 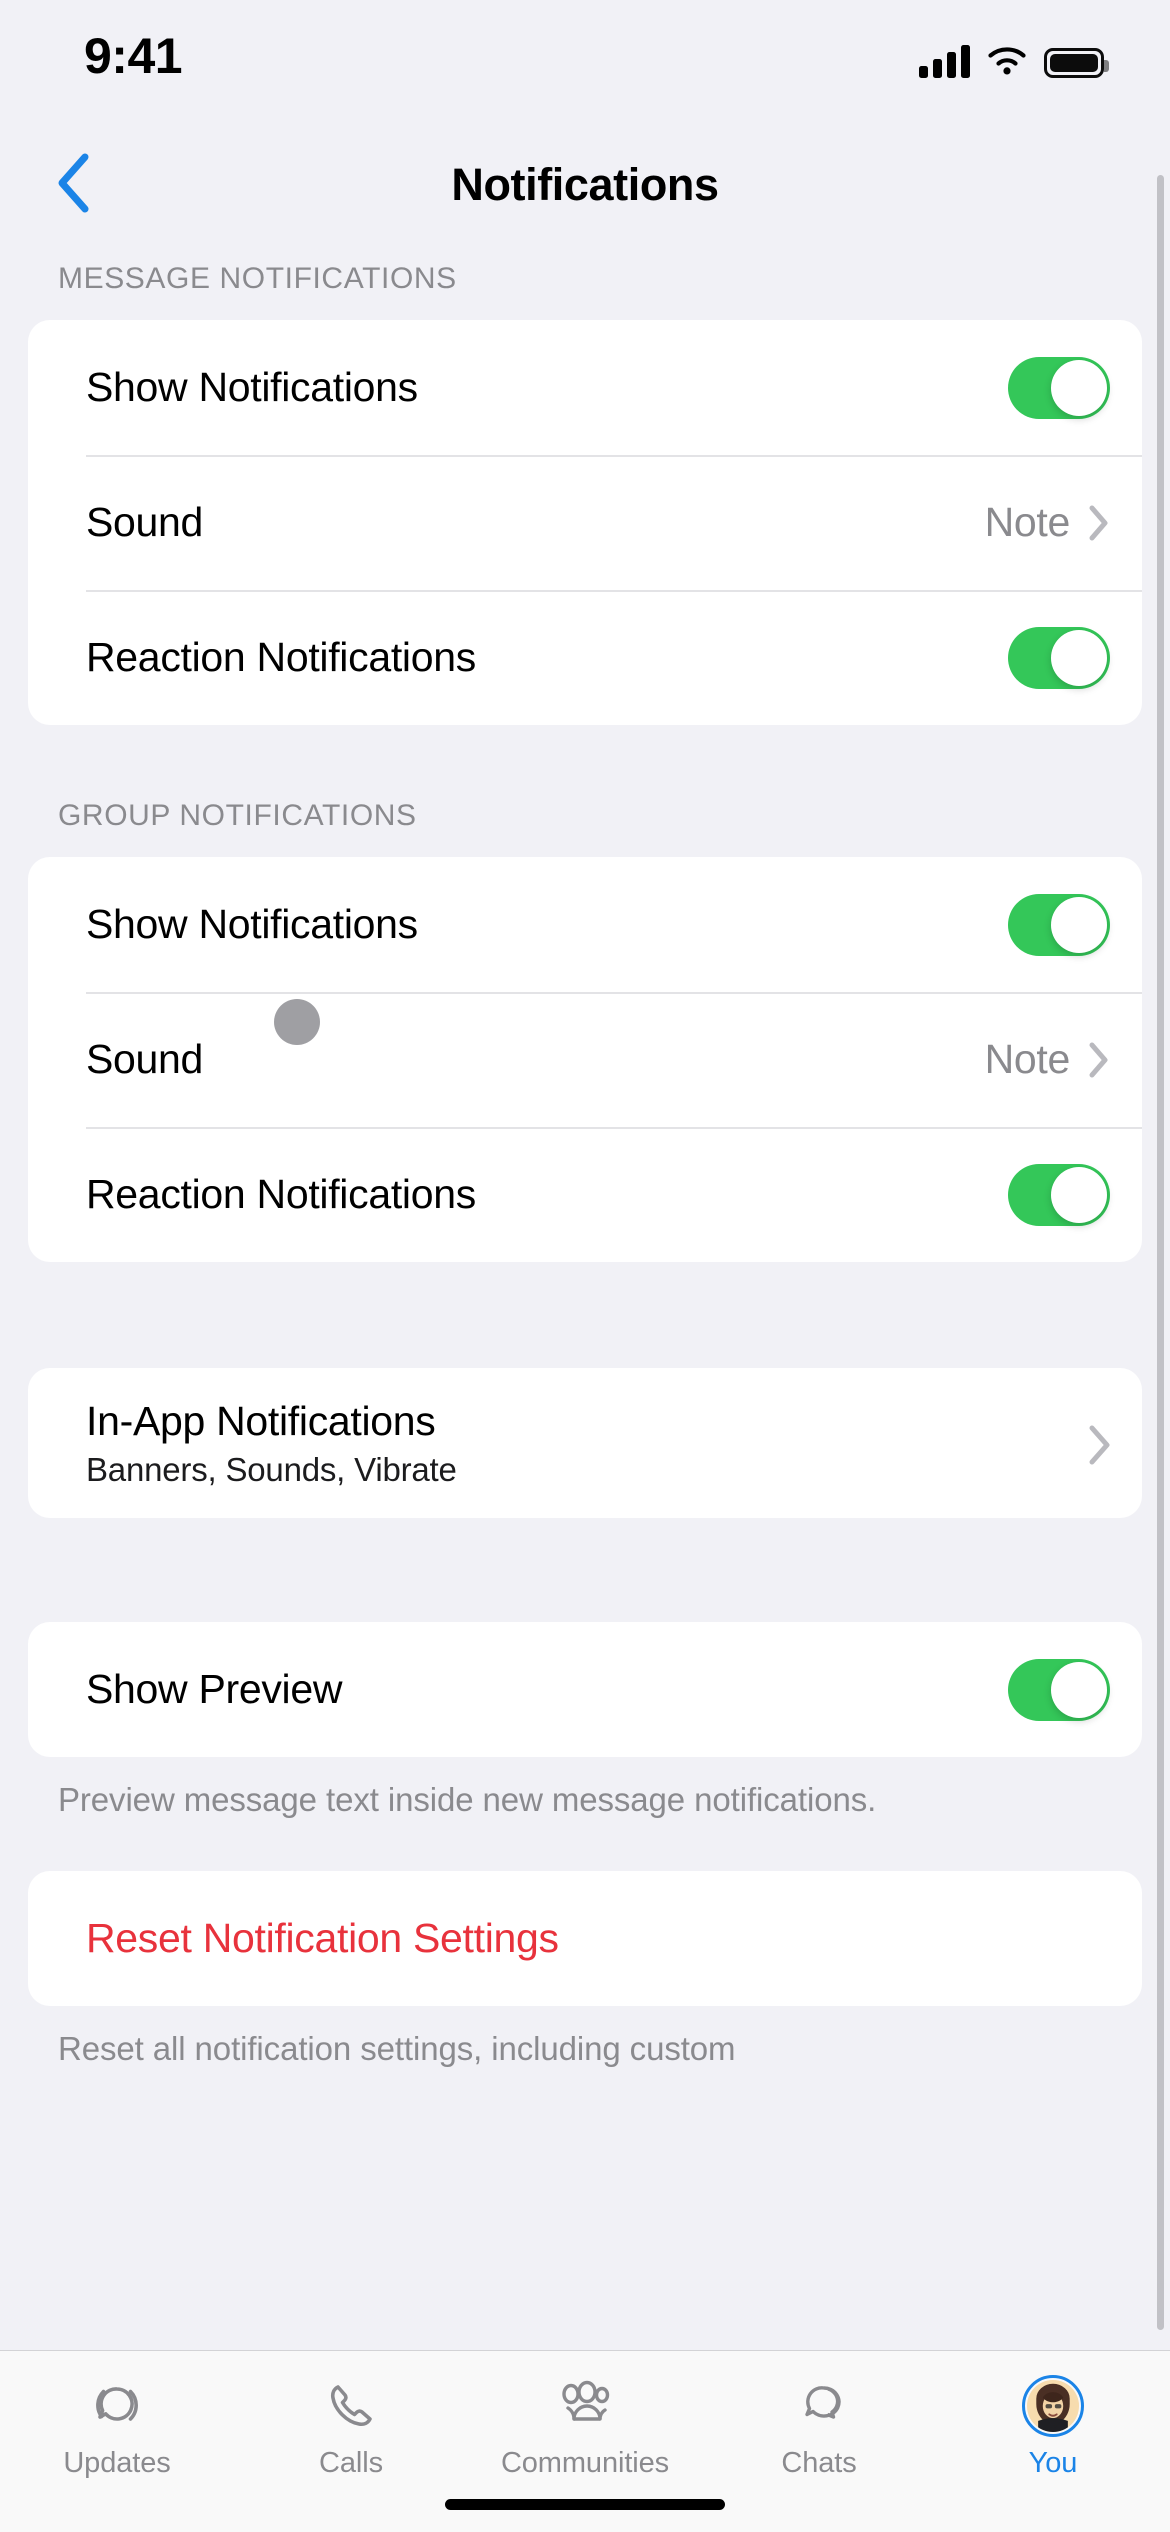 I want to click on row-show-notifications-group: Show Notifications, so click(x=585, y=924).